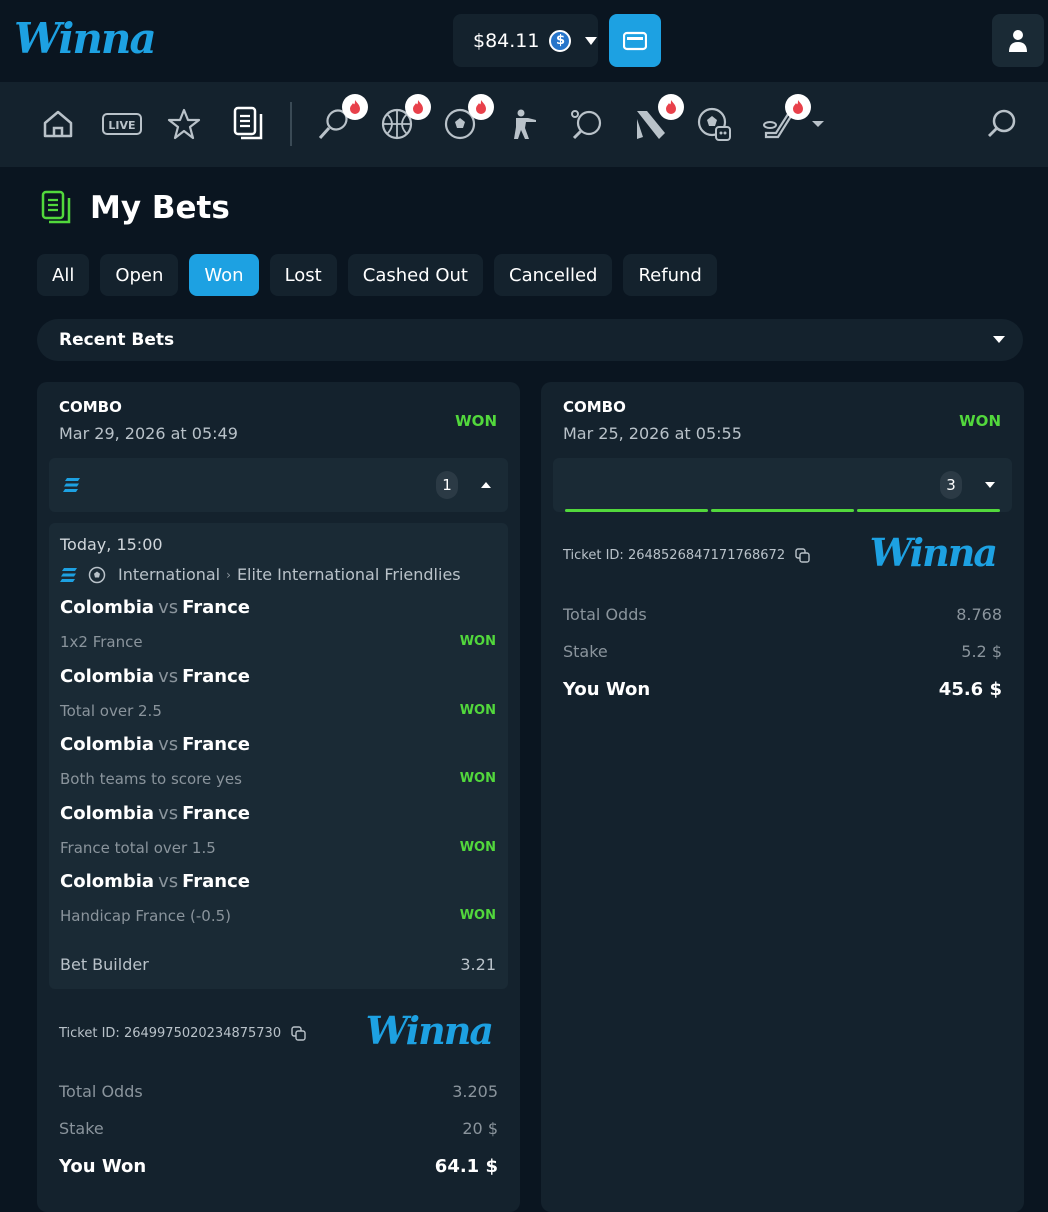 This screenshot has width=1048, height=1212. I want to click on live-icon: LIVE, so click(122, 124).